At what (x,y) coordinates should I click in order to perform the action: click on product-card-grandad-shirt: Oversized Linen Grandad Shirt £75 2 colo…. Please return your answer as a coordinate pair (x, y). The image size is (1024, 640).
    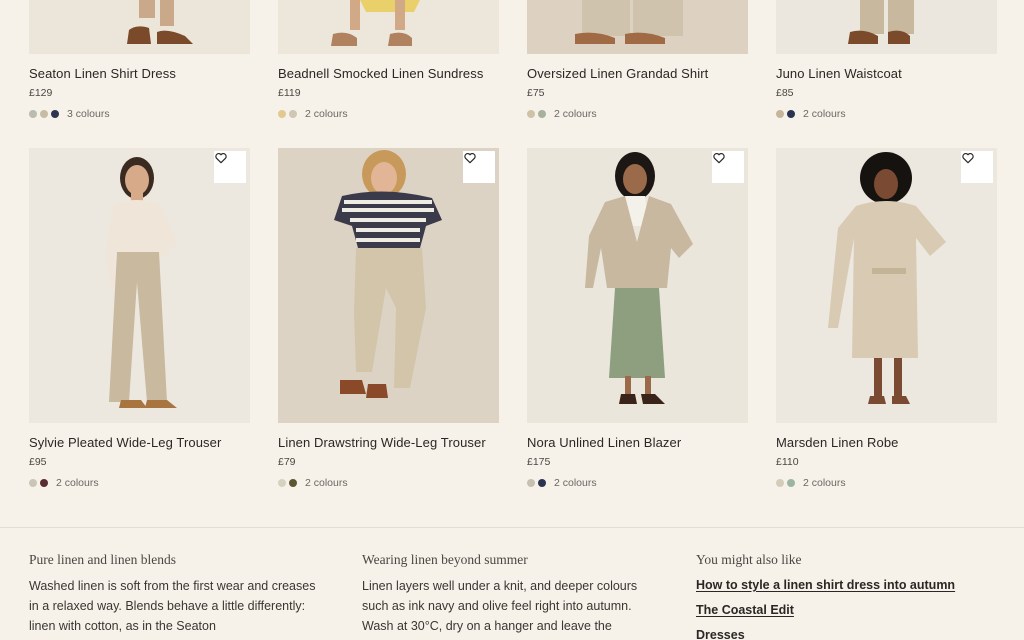
    Looking at the image, I should click on (637, 60).